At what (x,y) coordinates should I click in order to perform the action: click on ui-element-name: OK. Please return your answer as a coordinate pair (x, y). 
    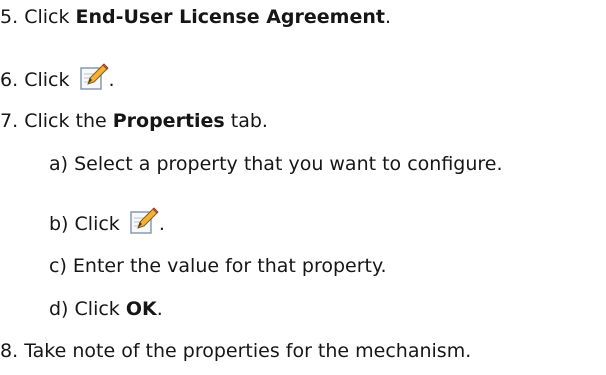
    Looking at the image, I should click on (141, 309).